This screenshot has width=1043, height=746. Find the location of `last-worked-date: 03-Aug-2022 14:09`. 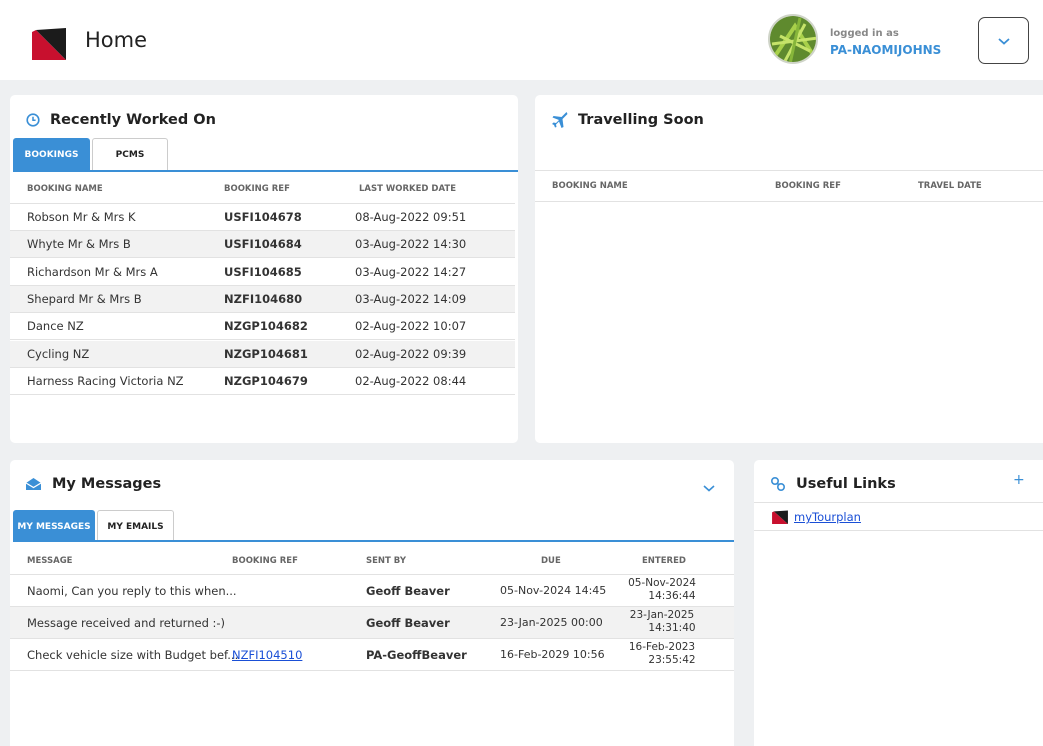

last-worked-date: 03-Aug-2022 14:09 is located at coordinates (411, 298).